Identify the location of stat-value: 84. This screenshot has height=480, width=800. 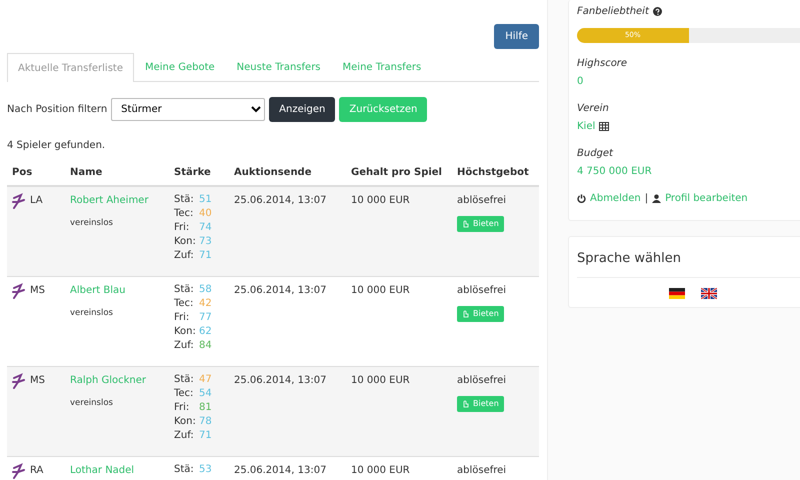
(205, 346).